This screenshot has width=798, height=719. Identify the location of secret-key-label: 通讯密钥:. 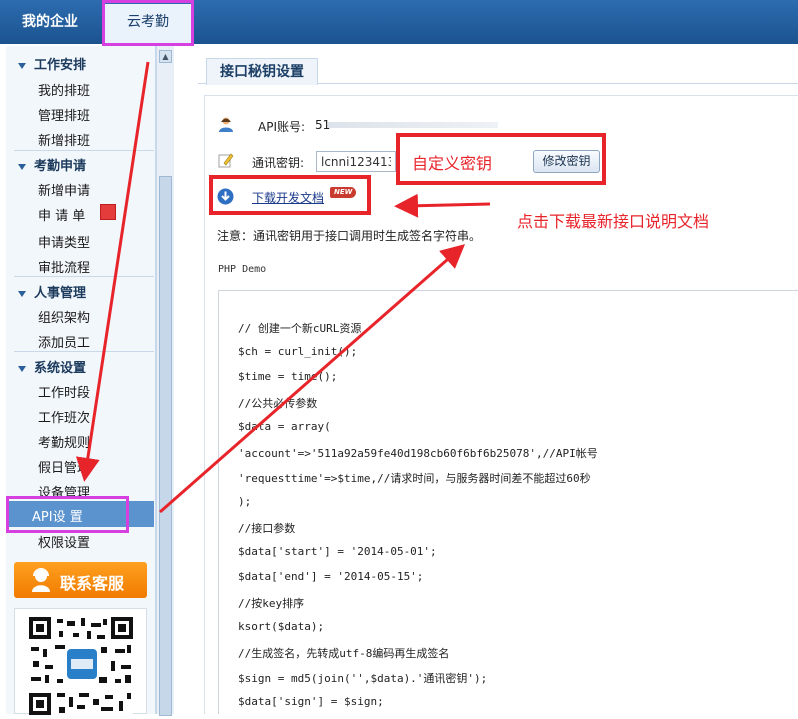
(278, 163).